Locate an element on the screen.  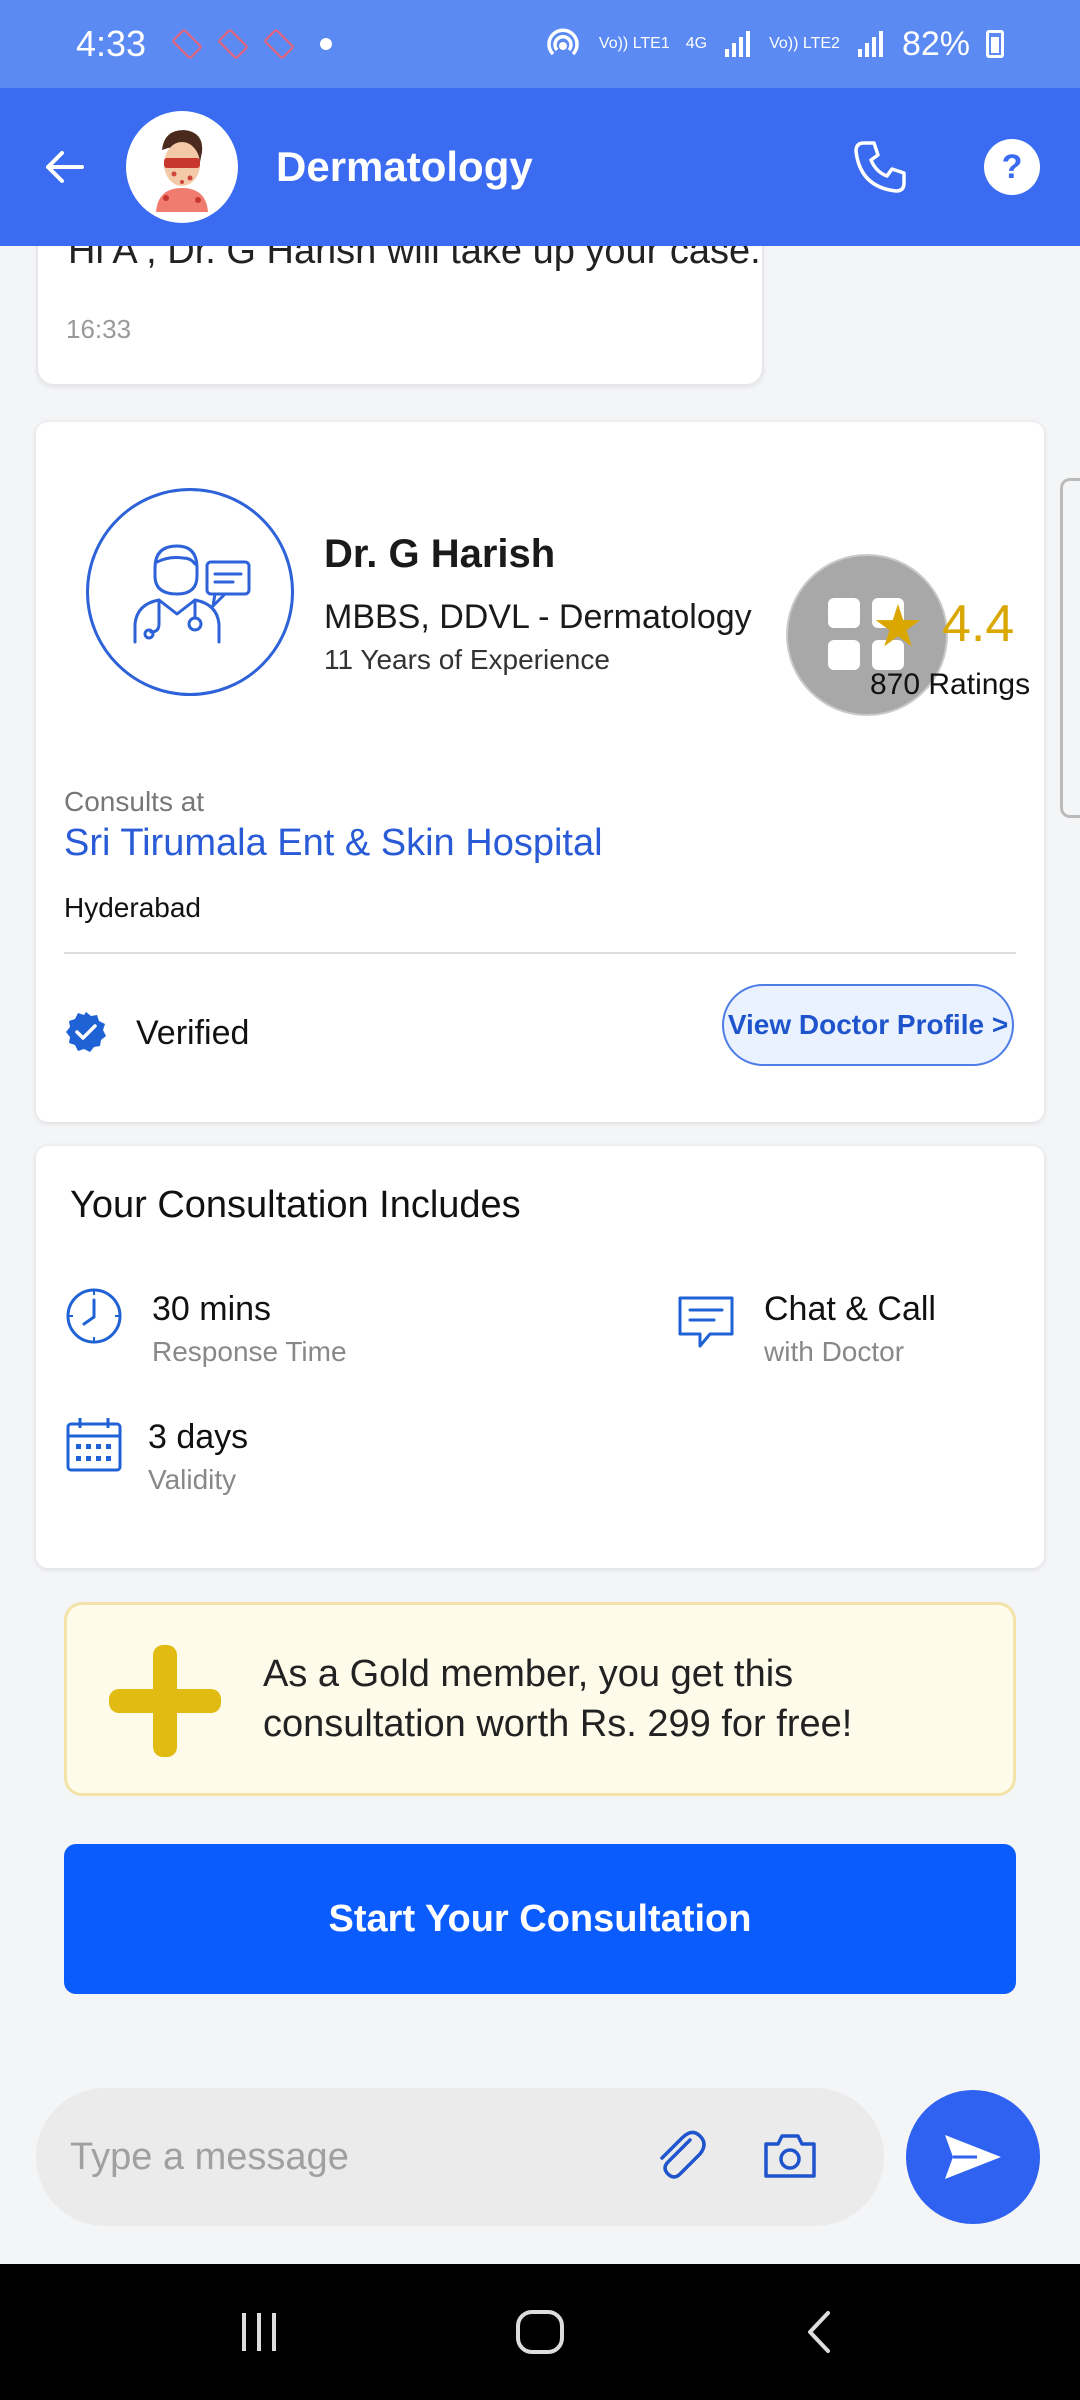
verified-badge-icon is located at coordinates (86, 1032).